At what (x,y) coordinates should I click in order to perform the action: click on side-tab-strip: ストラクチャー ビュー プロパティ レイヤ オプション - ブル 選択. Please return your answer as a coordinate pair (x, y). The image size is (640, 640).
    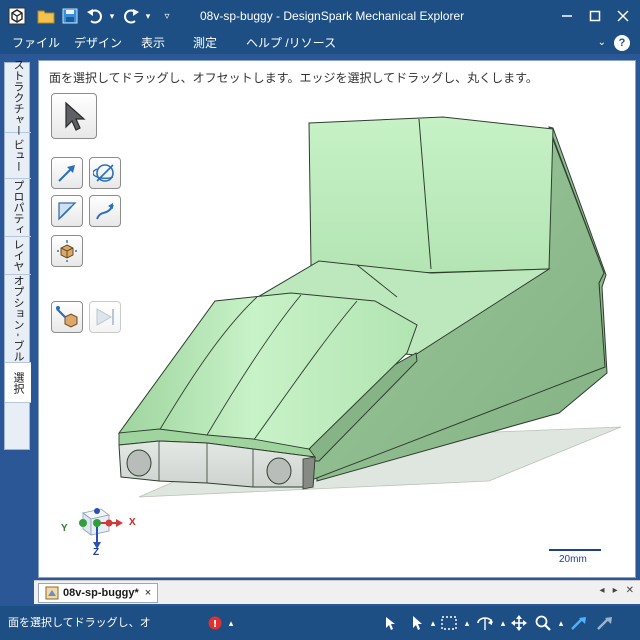
    Looking at the image, I should click on (17, 254).